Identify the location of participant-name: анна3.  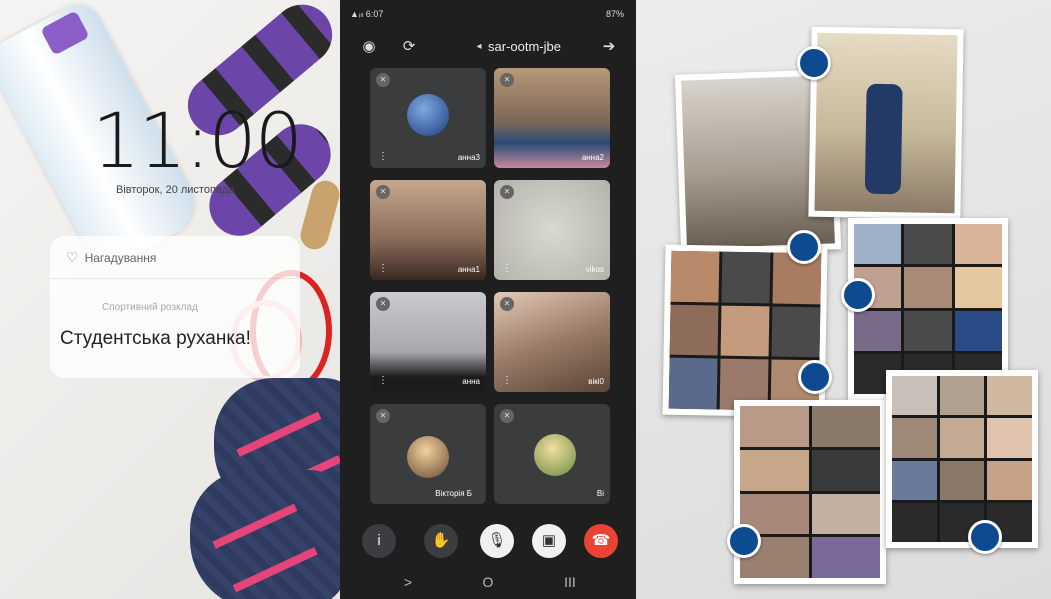
(468, 157).